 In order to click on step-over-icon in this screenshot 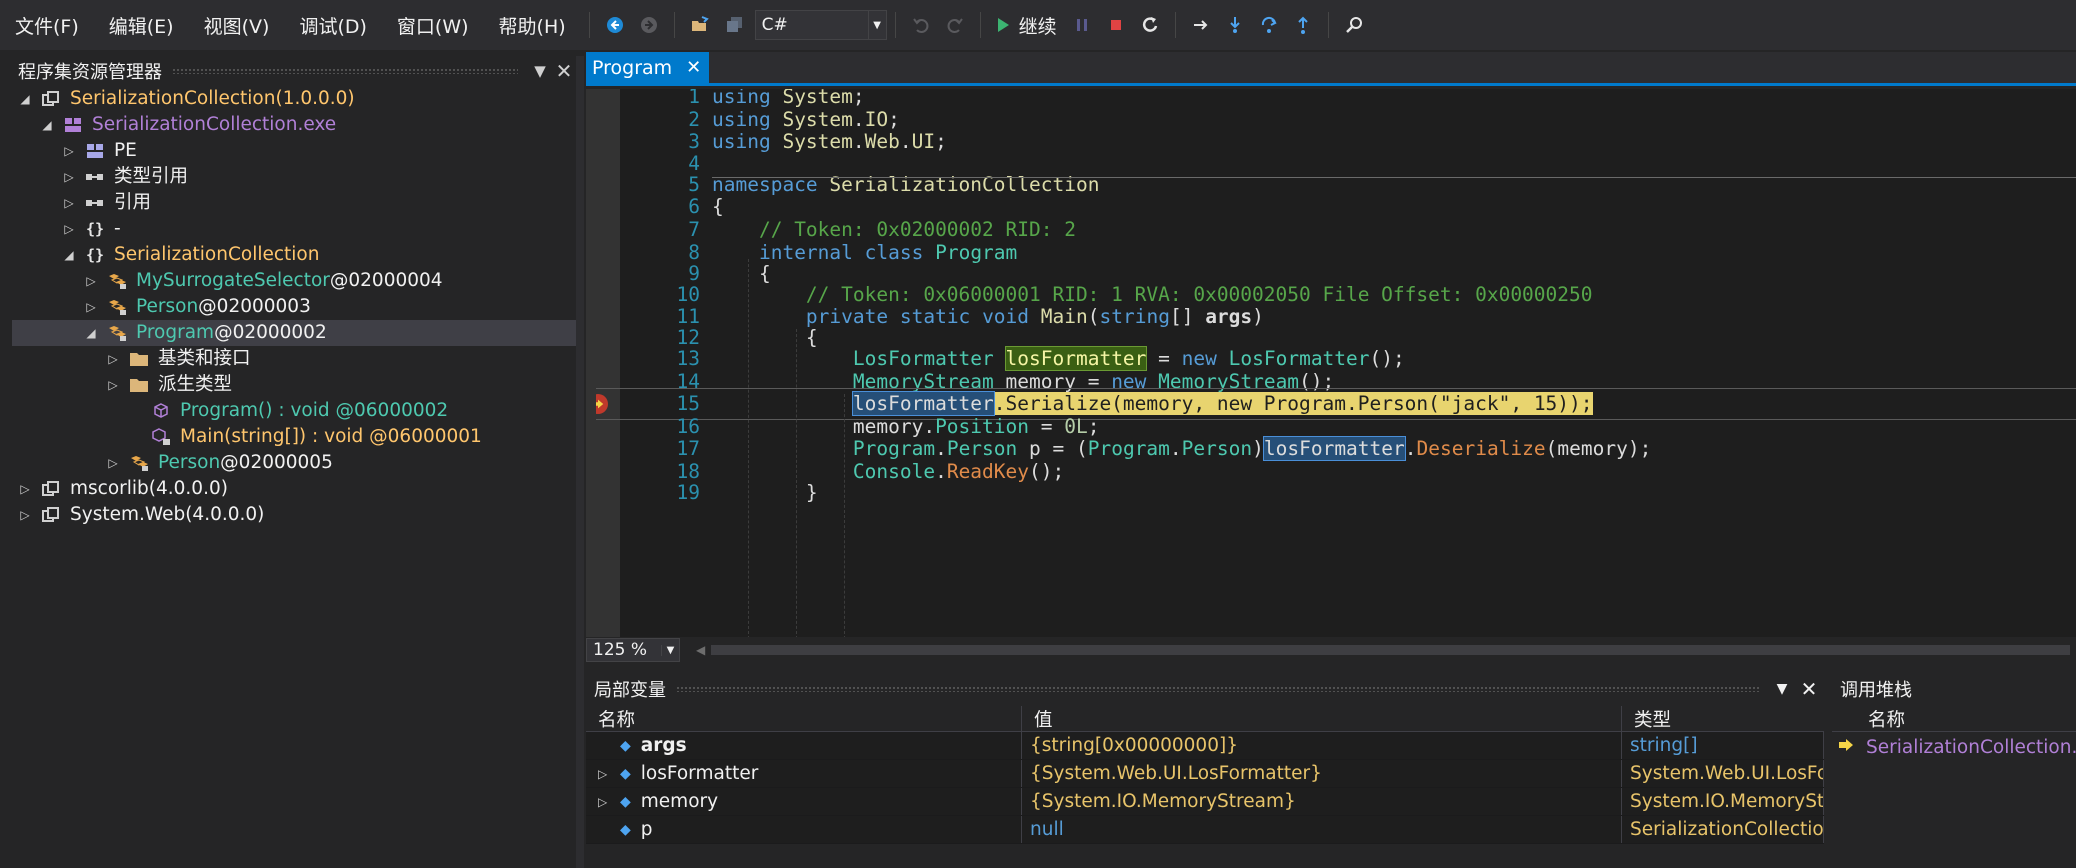, I will do `click(1269, 25)`.